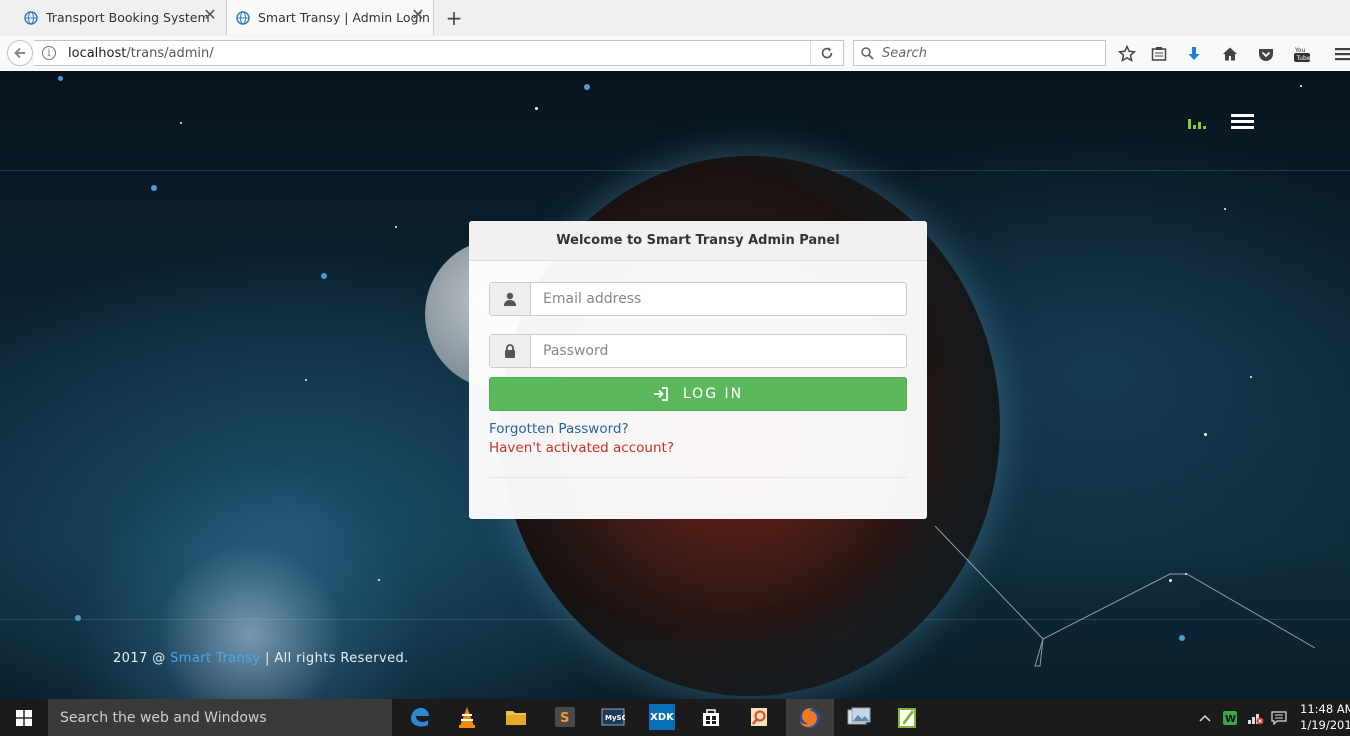  What do you see at coordinates (711, 717) in the screenshot?
I see `store-icon` at bounding box center [711, 717].